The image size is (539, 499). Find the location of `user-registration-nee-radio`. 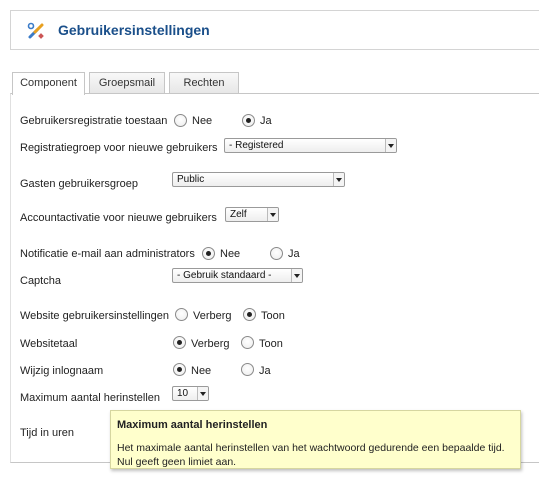

user-registration-nee-radio is located at coordinates (180, 120).